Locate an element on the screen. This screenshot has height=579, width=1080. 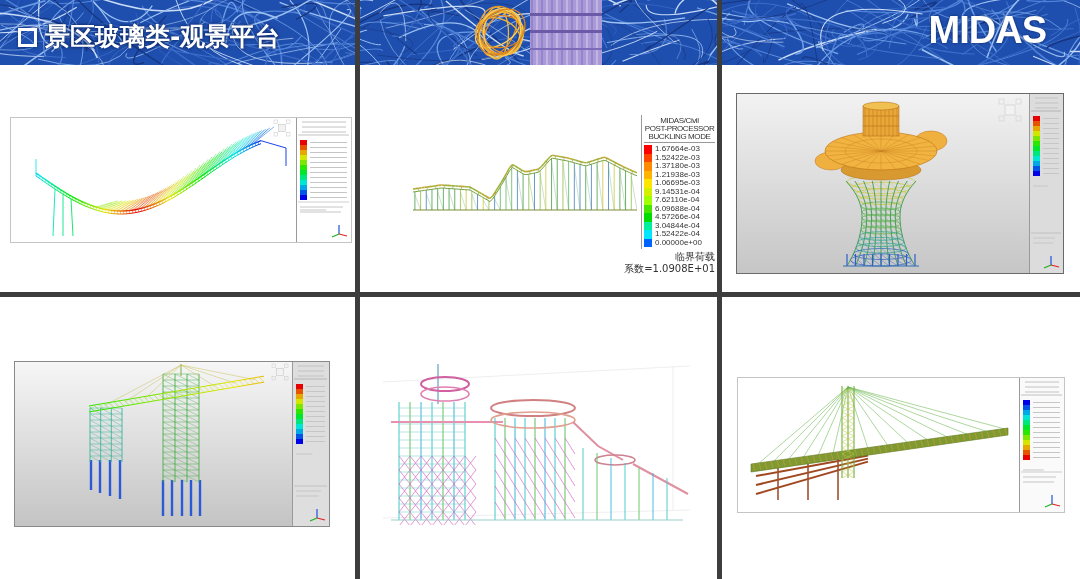
legend-value: 0.00000e+00 is located at coordinates (678, 242).